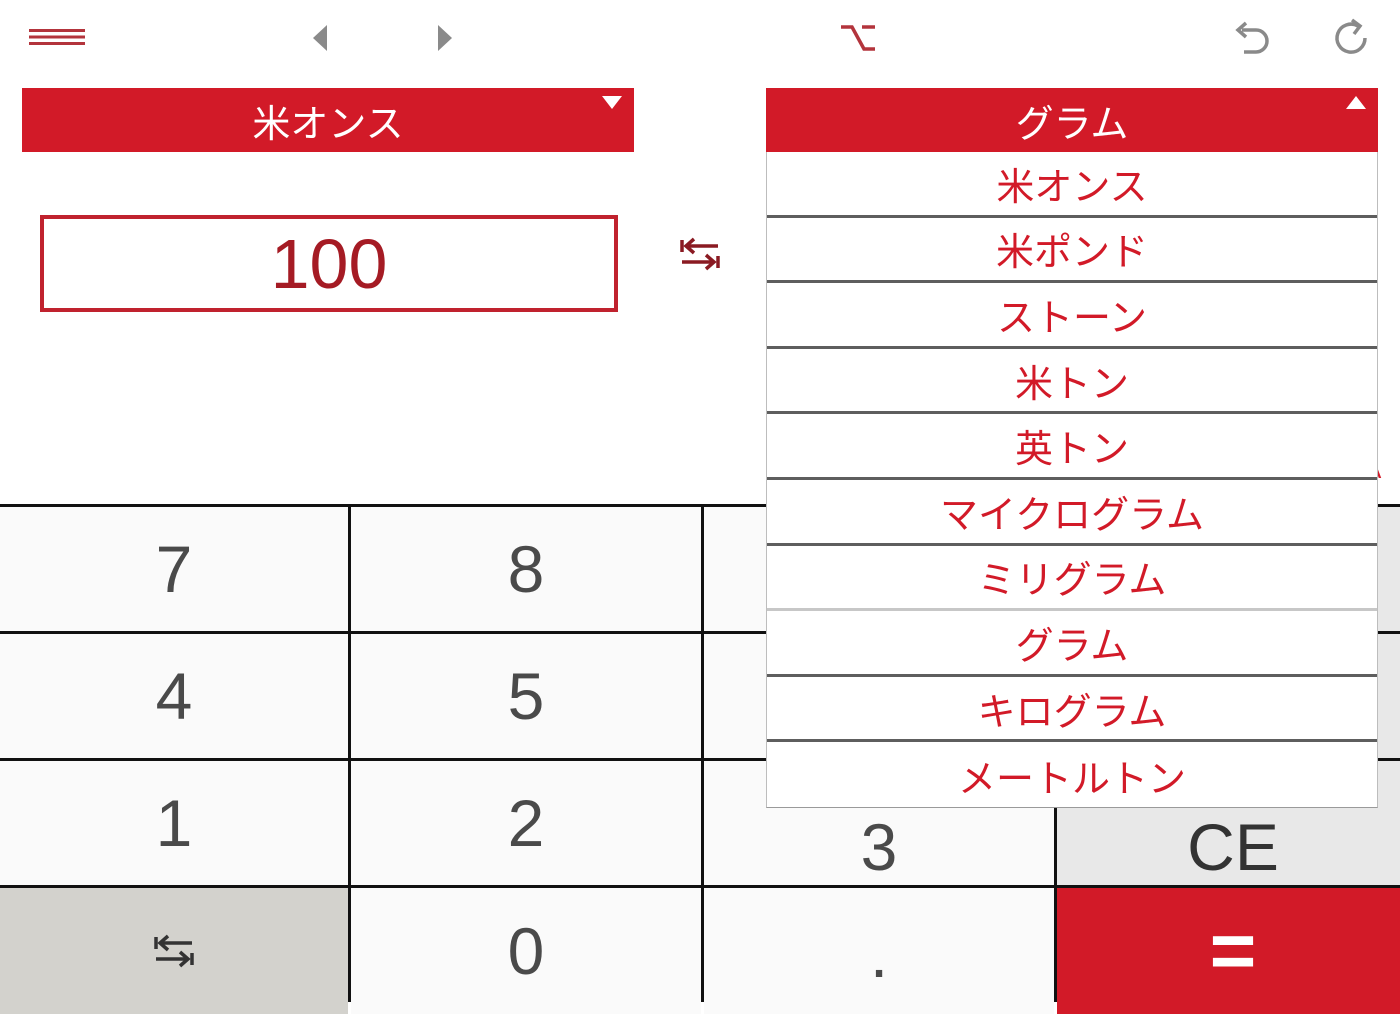 This screenshot has width=1400, height=1014. Describe the element at coordinates (1072, 447) in the screenshot. I see `dropdown-option: 英トン` at that location.